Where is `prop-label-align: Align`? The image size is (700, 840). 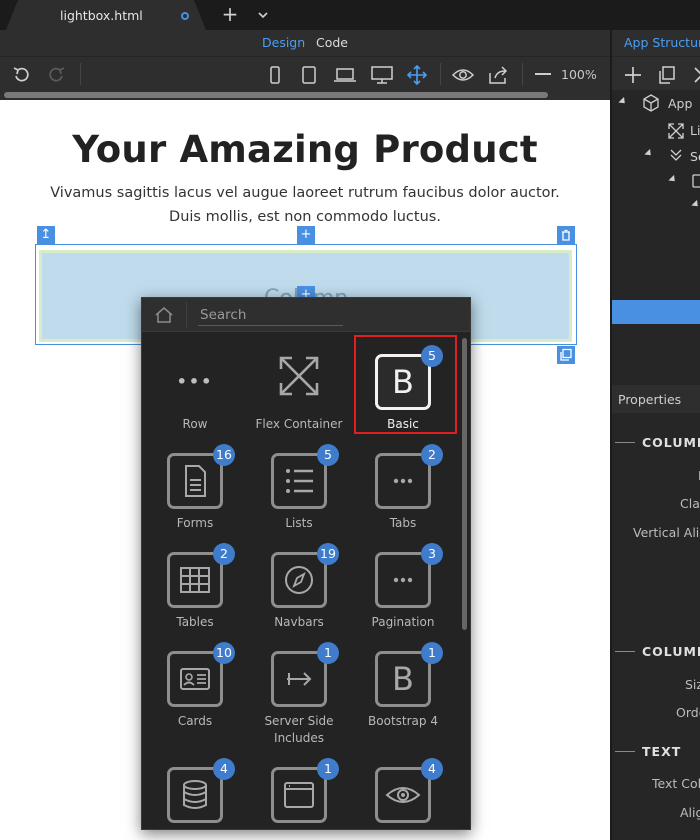
prop-label-align: Align is located at coordinates (690, 812).